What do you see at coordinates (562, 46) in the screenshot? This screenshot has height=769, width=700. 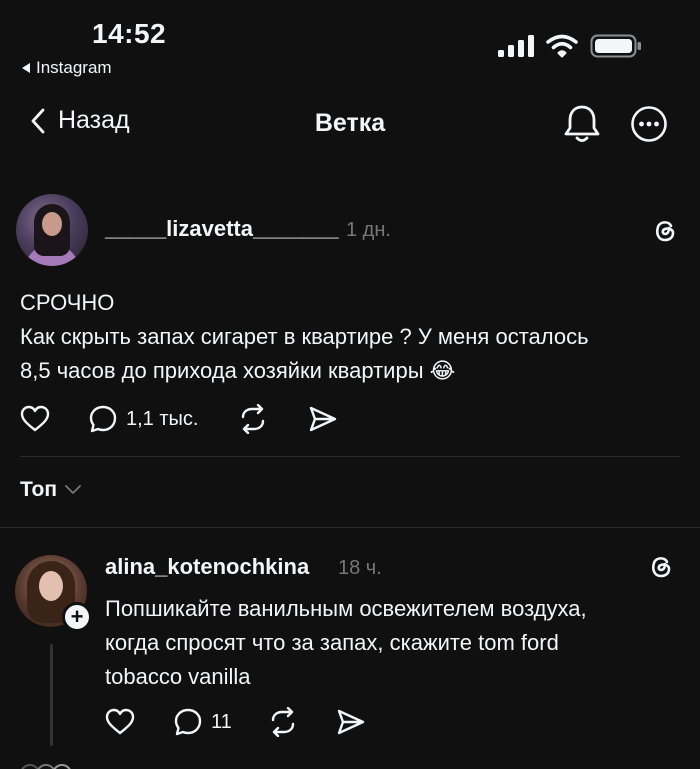 I see `wifi-icon` at bounding box center [562, 46].